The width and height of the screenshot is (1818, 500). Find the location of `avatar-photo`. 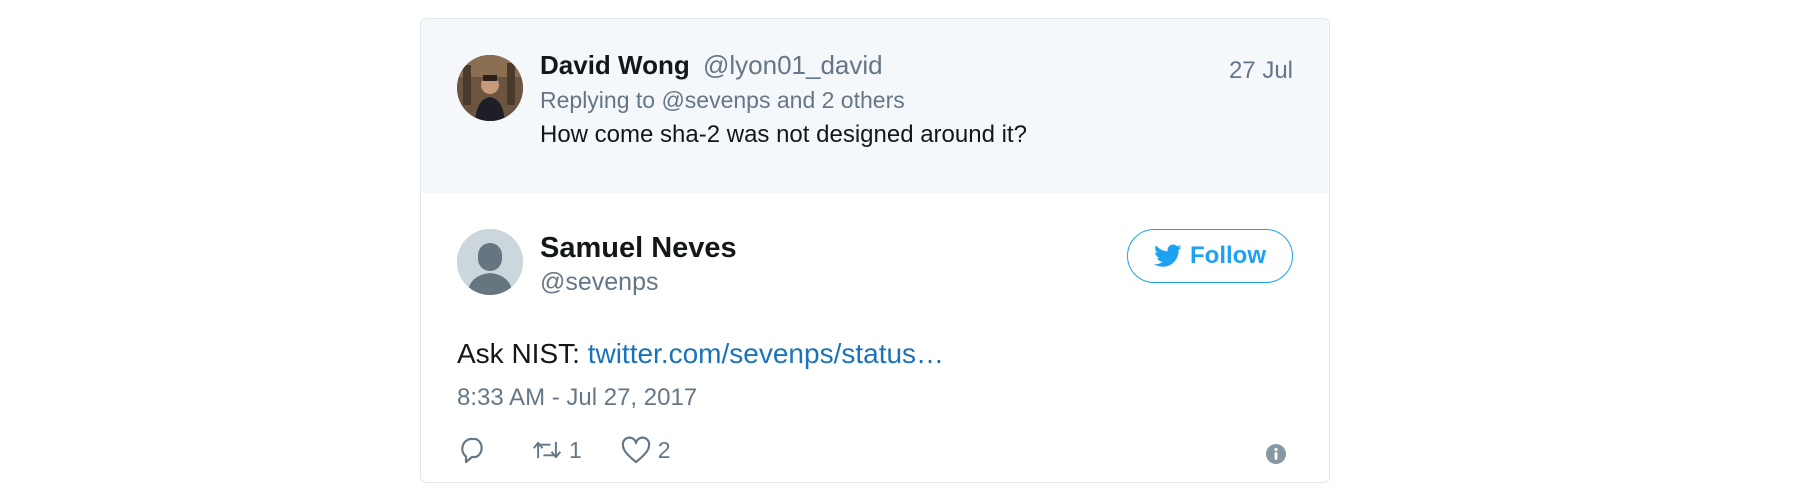

avatar-photo is located at coordinates (490, 88).